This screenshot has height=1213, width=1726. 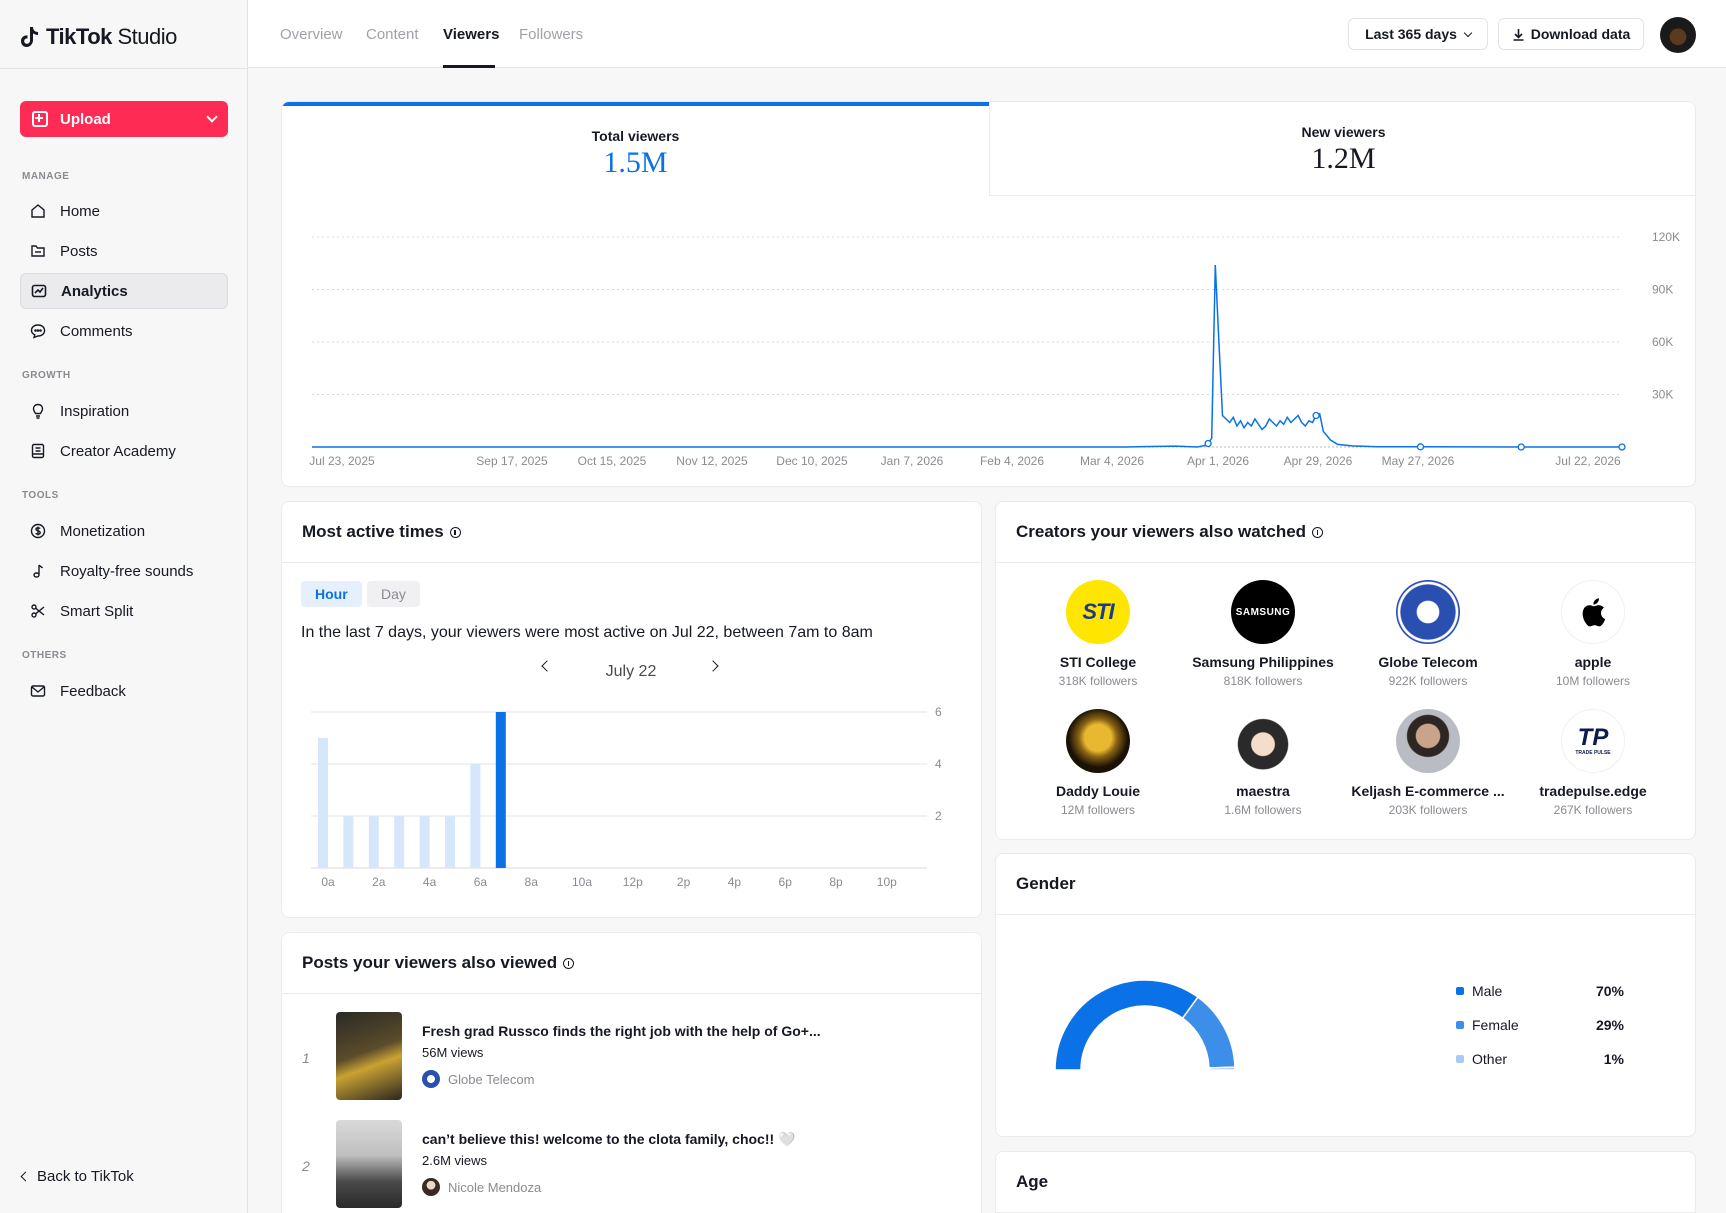 What do you see at coordinates (491, 1079) in the screenshot?
I see `post-author: Globe Telecom` at bounding box center [491, 1079].